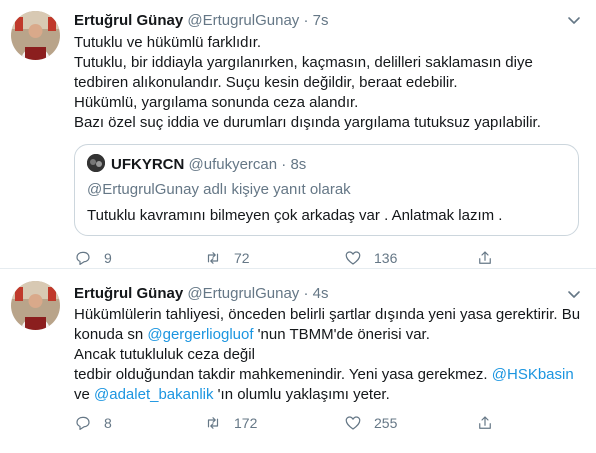 This screenshot has width=596, height=453. Describe the element at coordinates (370, 423) in the screenshot. I see `like-button: 255` at that location.